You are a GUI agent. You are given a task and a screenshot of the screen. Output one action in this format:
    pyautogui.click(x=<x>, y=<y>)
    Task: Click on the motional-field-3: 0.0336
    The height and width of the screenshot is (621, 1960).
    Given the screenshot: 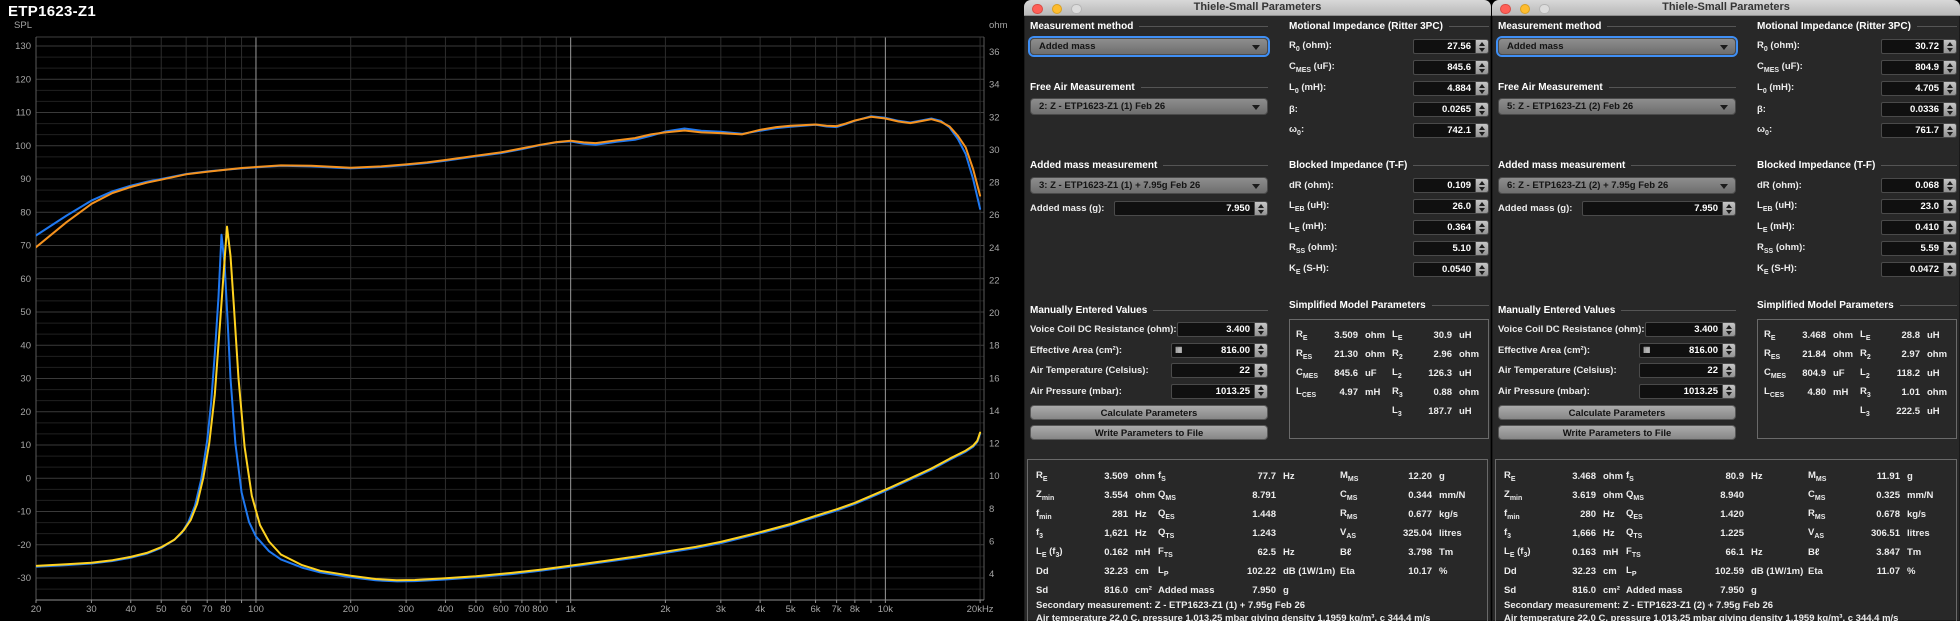 What is the action you would take?
    pyautogui.click(x=1919, y=109)
    